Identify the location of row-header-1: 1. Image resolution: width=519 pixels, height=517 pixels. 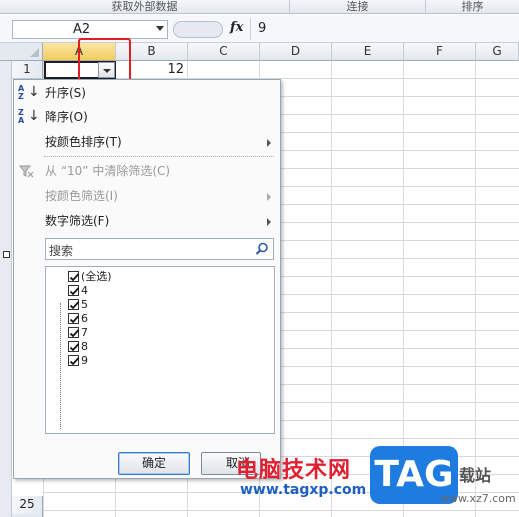
(27, 70).